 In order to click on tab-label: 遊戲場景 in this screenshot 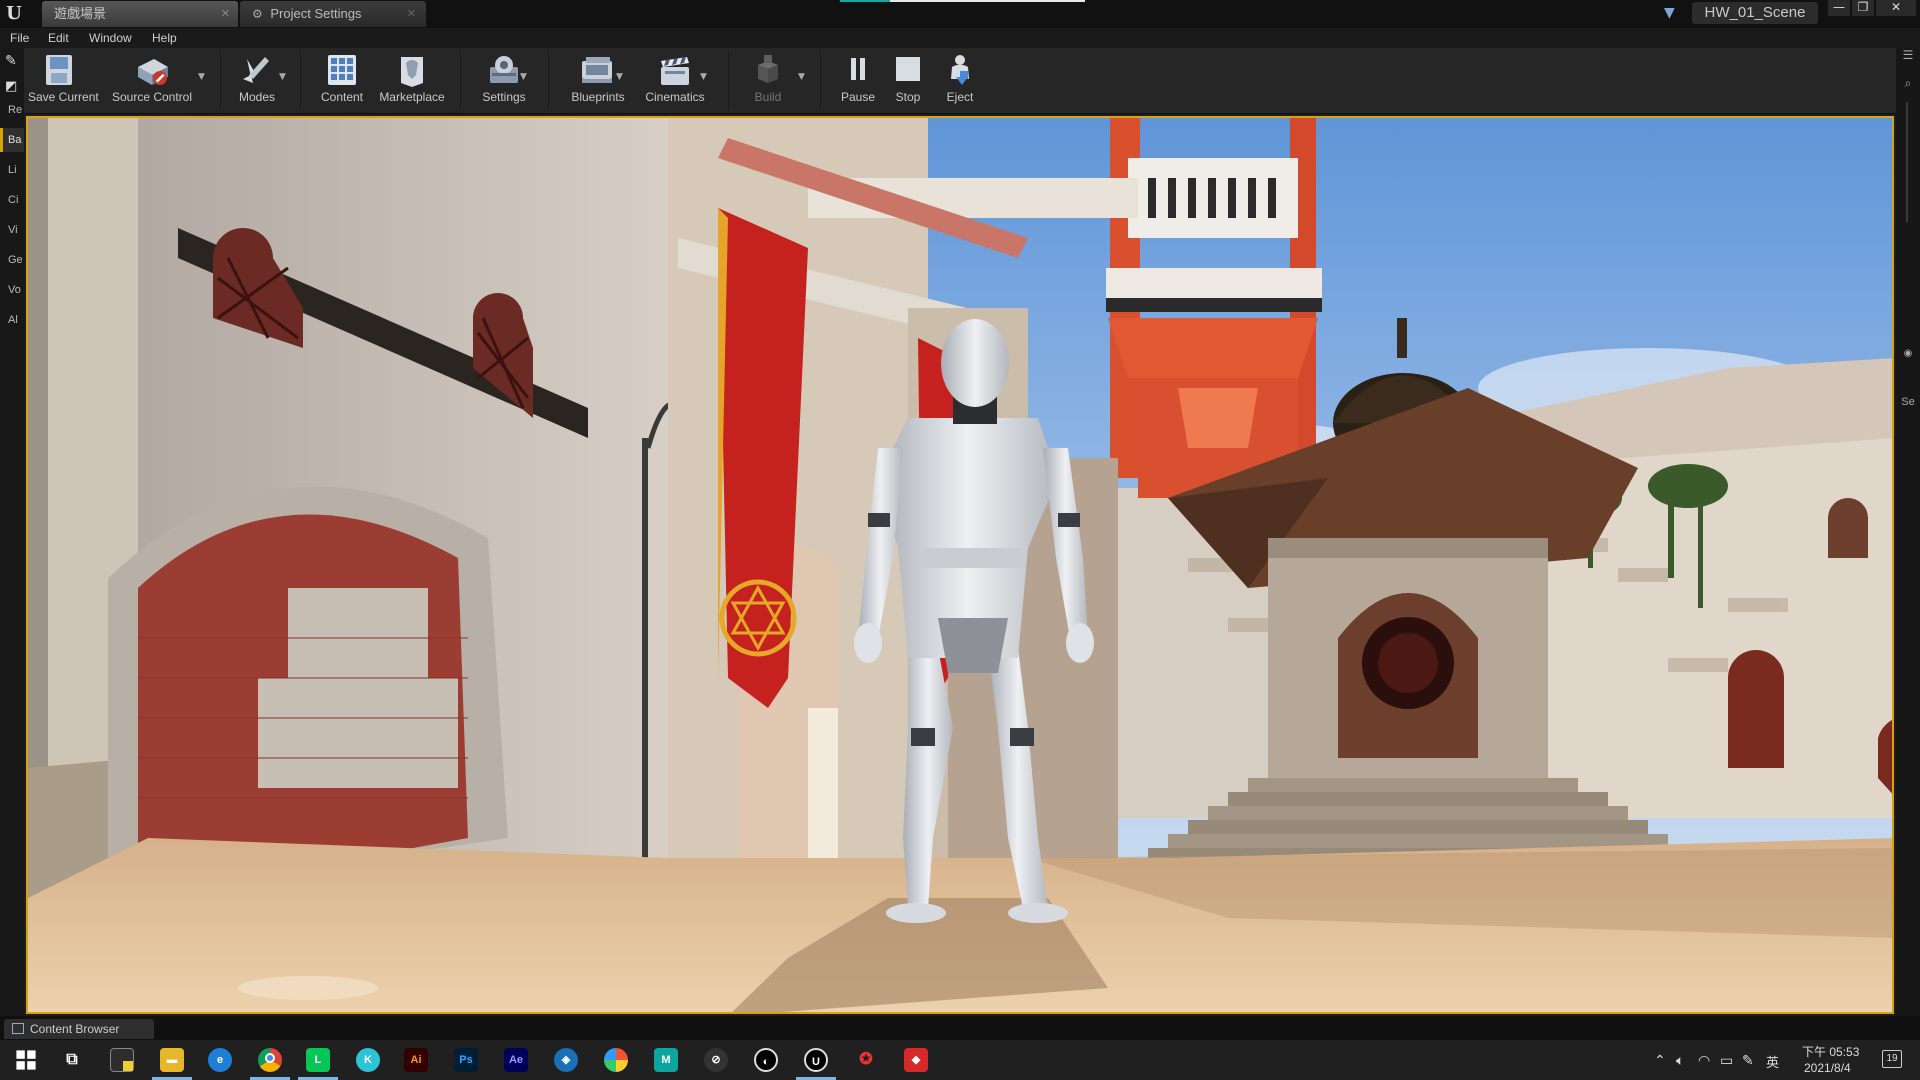, I will do `click(80, 13)`.